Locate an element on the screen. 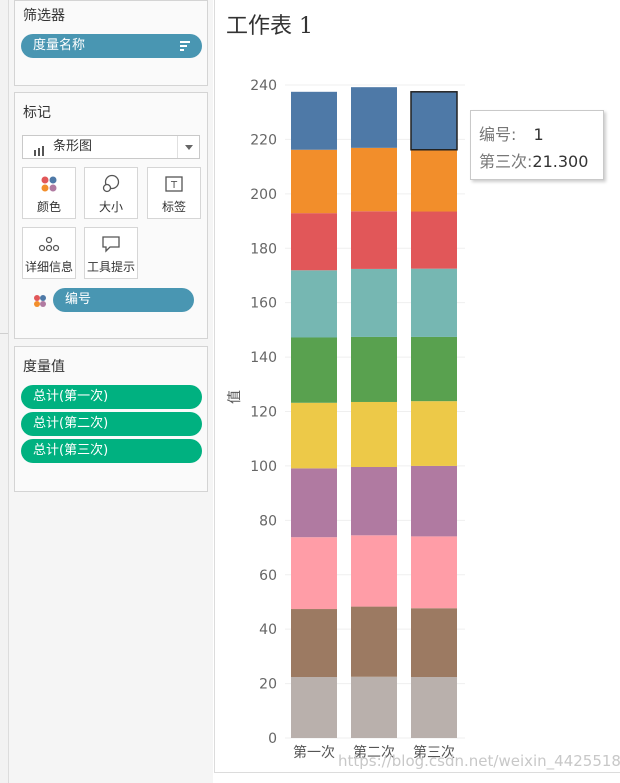 Image resolution: width=620 pixels, height=783 pixels. label-button: T 标签 is located at coordinates (174, 193).